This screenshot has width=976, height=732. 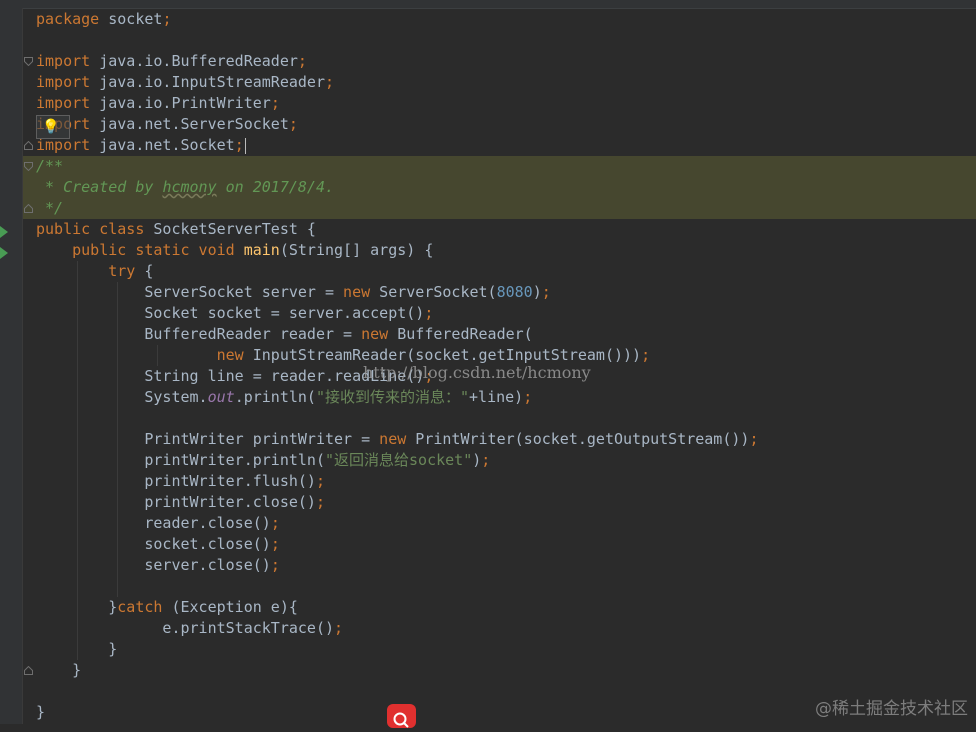 I want to click on code-line: * Created by hcmony on 2017/8/4., so click(x=397, y=187).